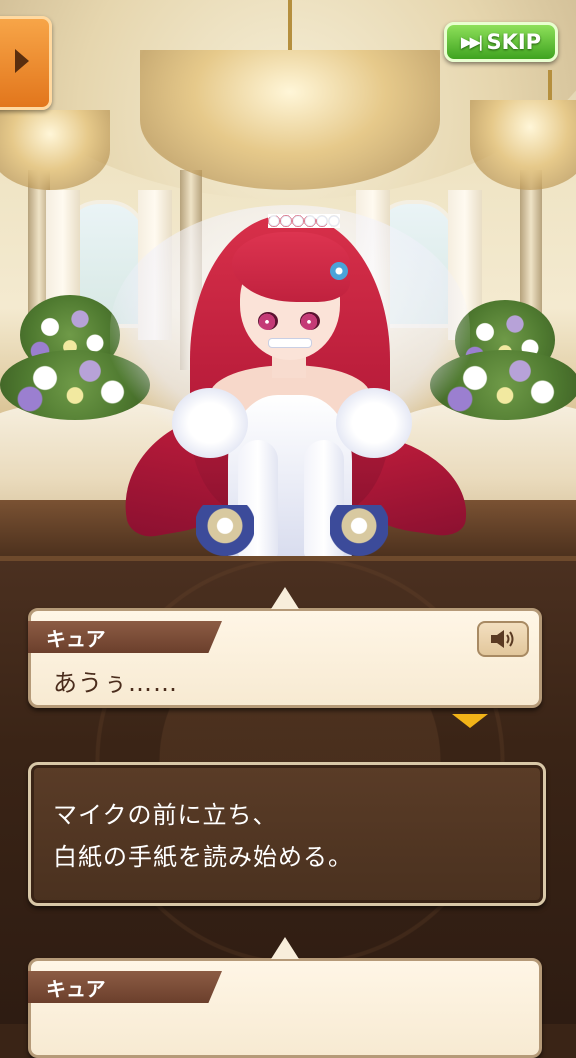 The height and width of the screenshot is (1058, 576). I want to click on narration-box: マイクの前に立ち、 白紙の手紙を読み始める。, so click(287, 834).